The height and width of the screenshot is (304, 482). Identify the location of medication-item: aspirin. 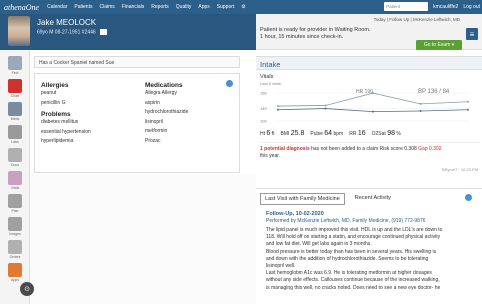
(166, 104).